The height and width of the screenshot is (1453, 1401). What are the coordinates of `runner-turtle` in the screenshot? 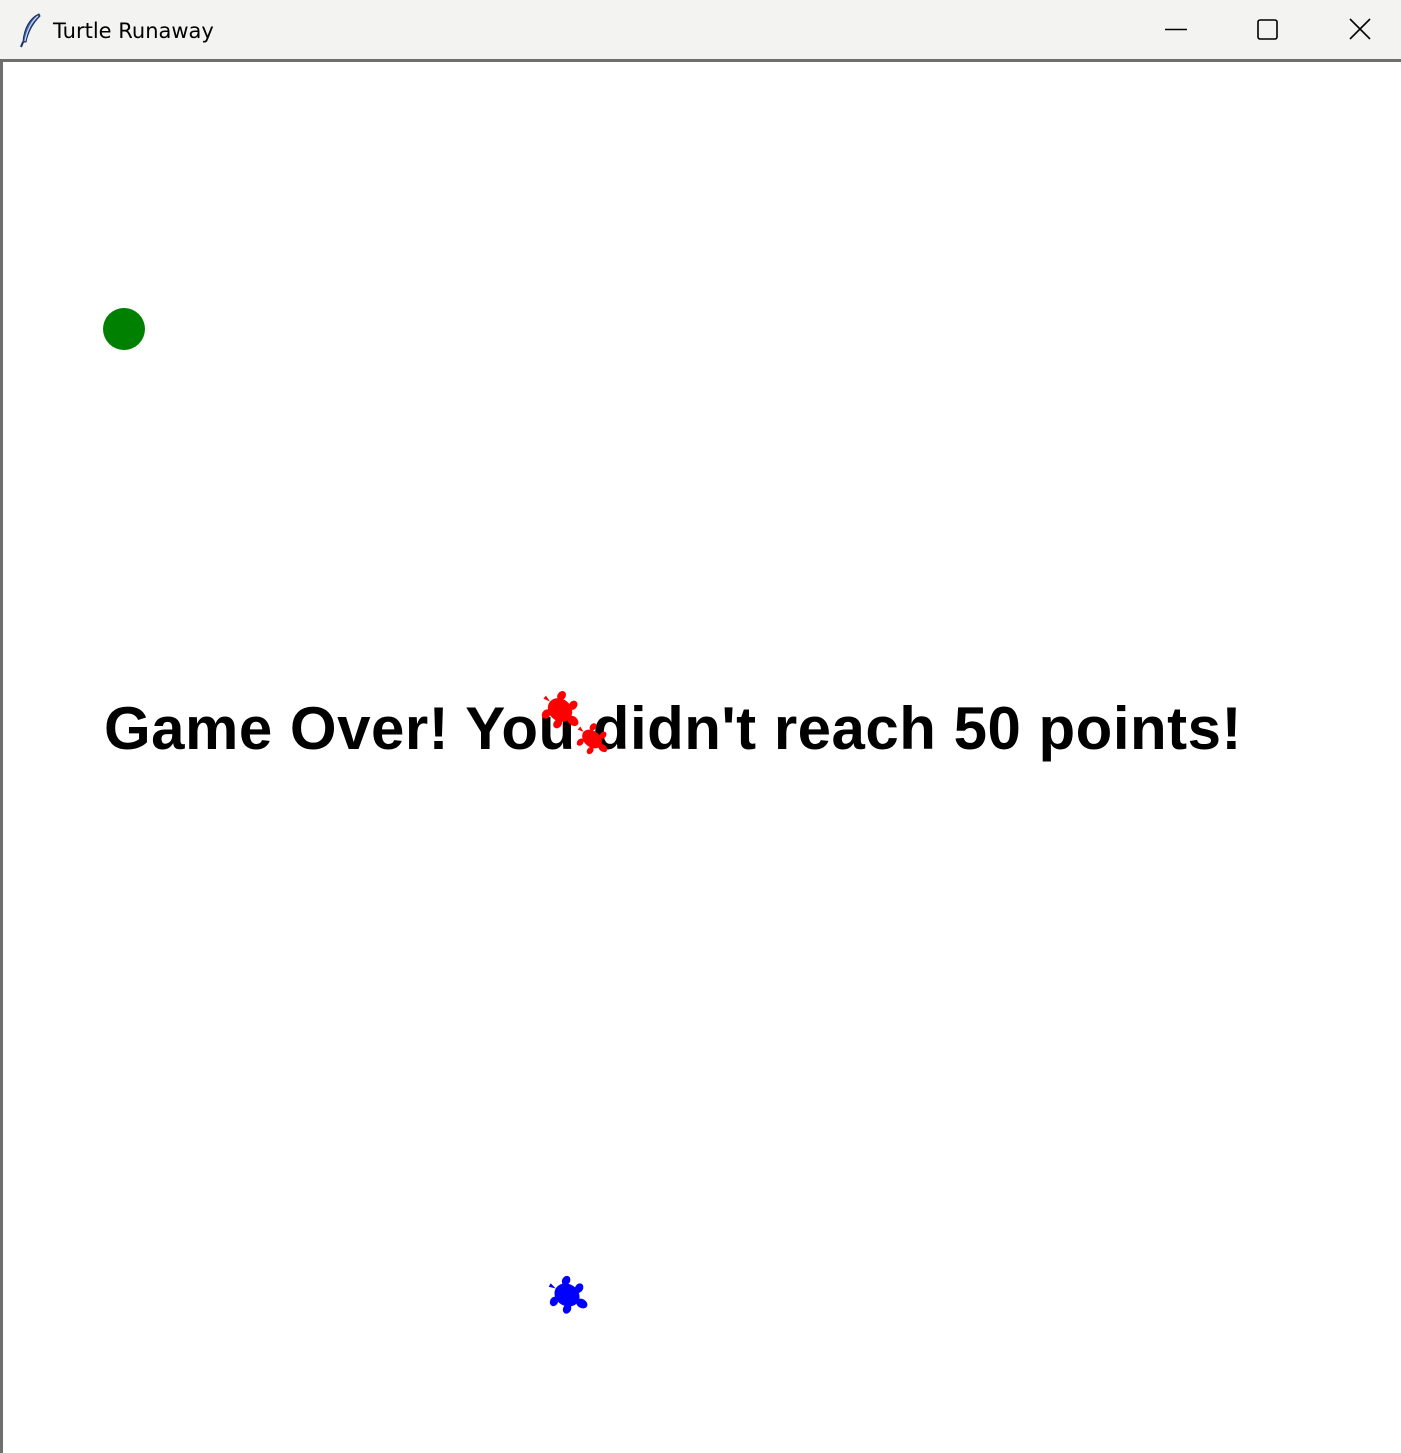 It's located at (568, 1294).